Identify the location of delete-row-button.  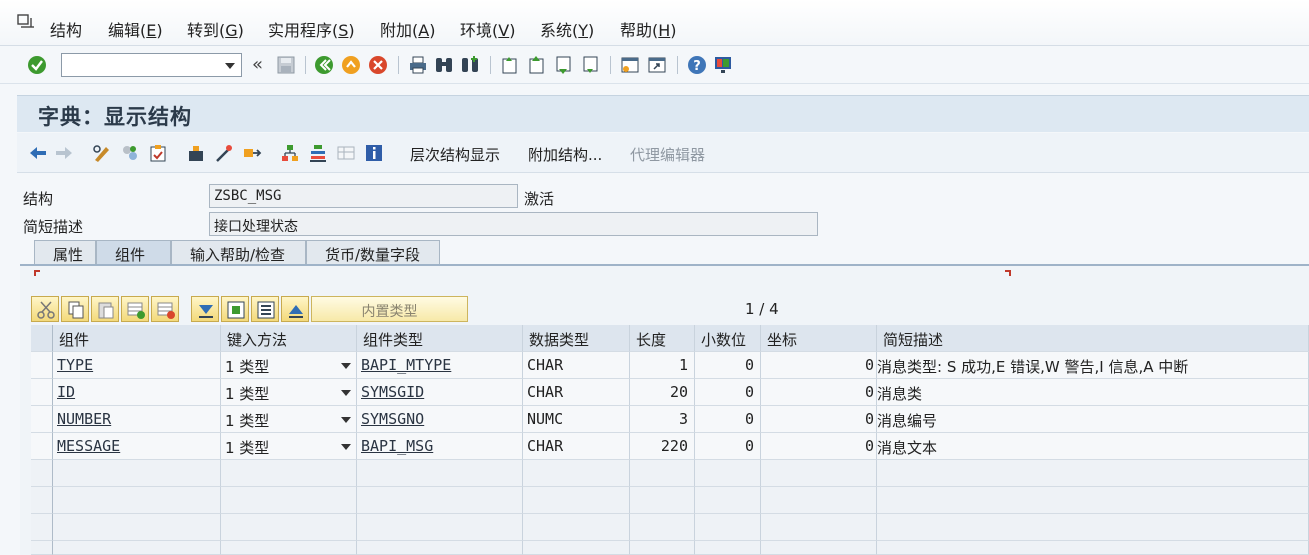
(165, 309).